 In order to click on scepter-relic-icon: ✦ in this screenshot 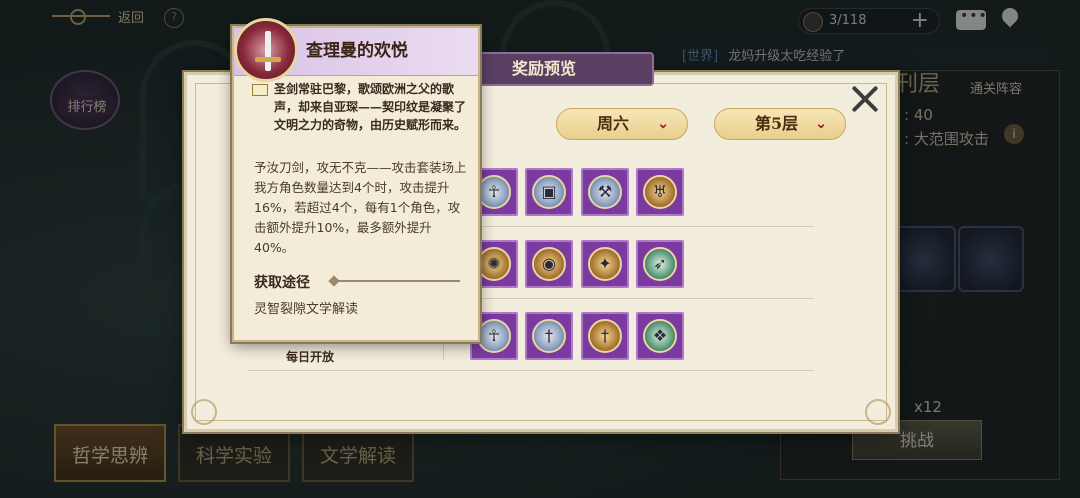, I will do `click(605, 264)`.